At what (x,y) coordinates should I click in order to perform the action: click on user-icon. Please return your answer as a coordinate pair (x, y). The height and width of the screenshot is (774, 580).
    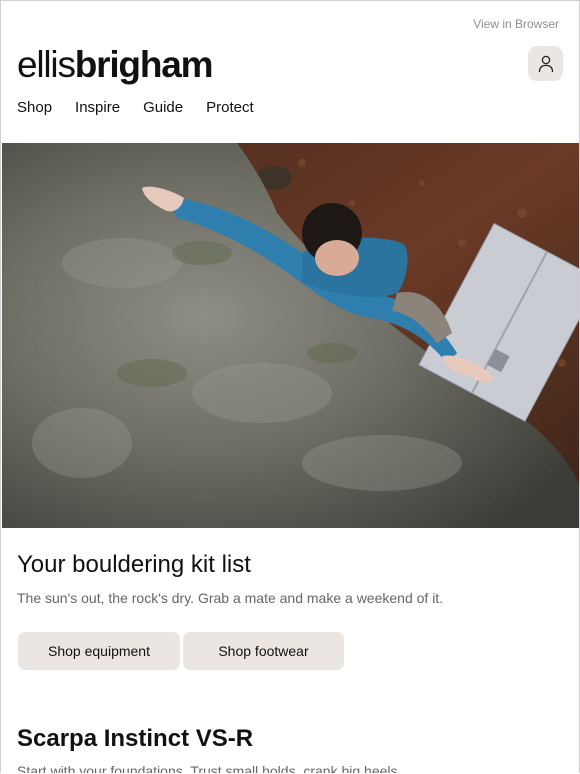
    Looking at the image, I should click on (545, 63).